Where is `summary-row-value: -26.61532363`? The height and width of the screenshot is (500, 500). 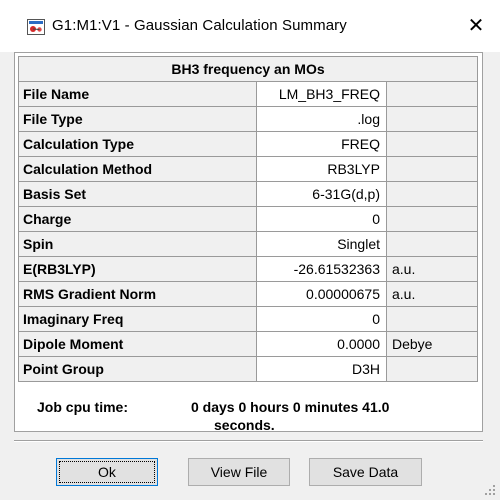 summary-row-value: -26.61532363 is located at coordinates (321, 269).